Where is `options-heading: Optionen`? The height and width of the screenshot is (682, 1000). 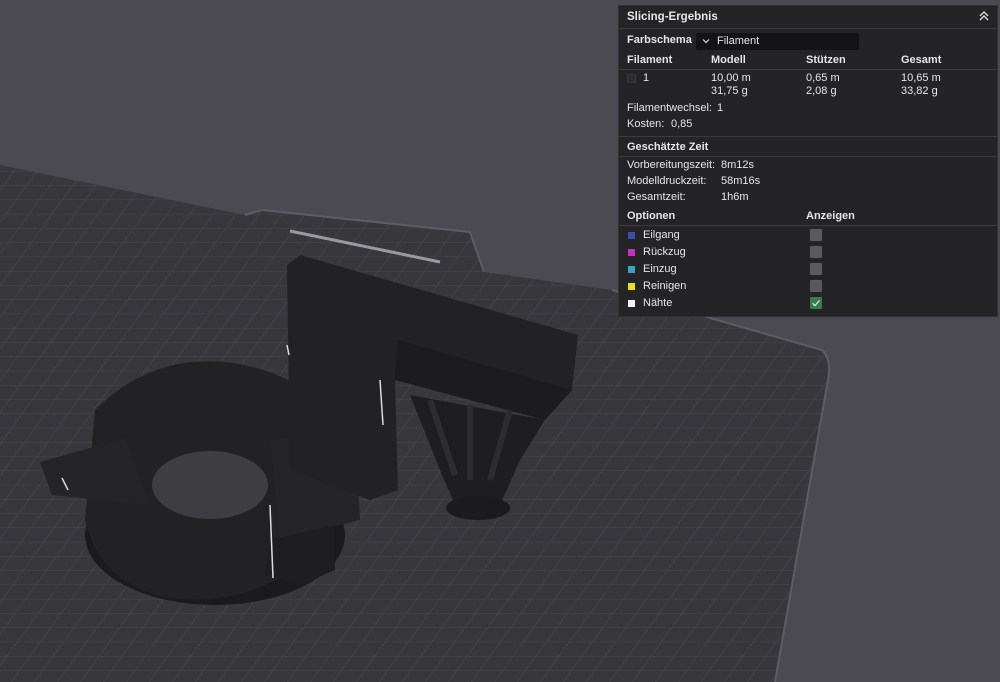
options-heading: Optionen is located at coordinates (651, 216).